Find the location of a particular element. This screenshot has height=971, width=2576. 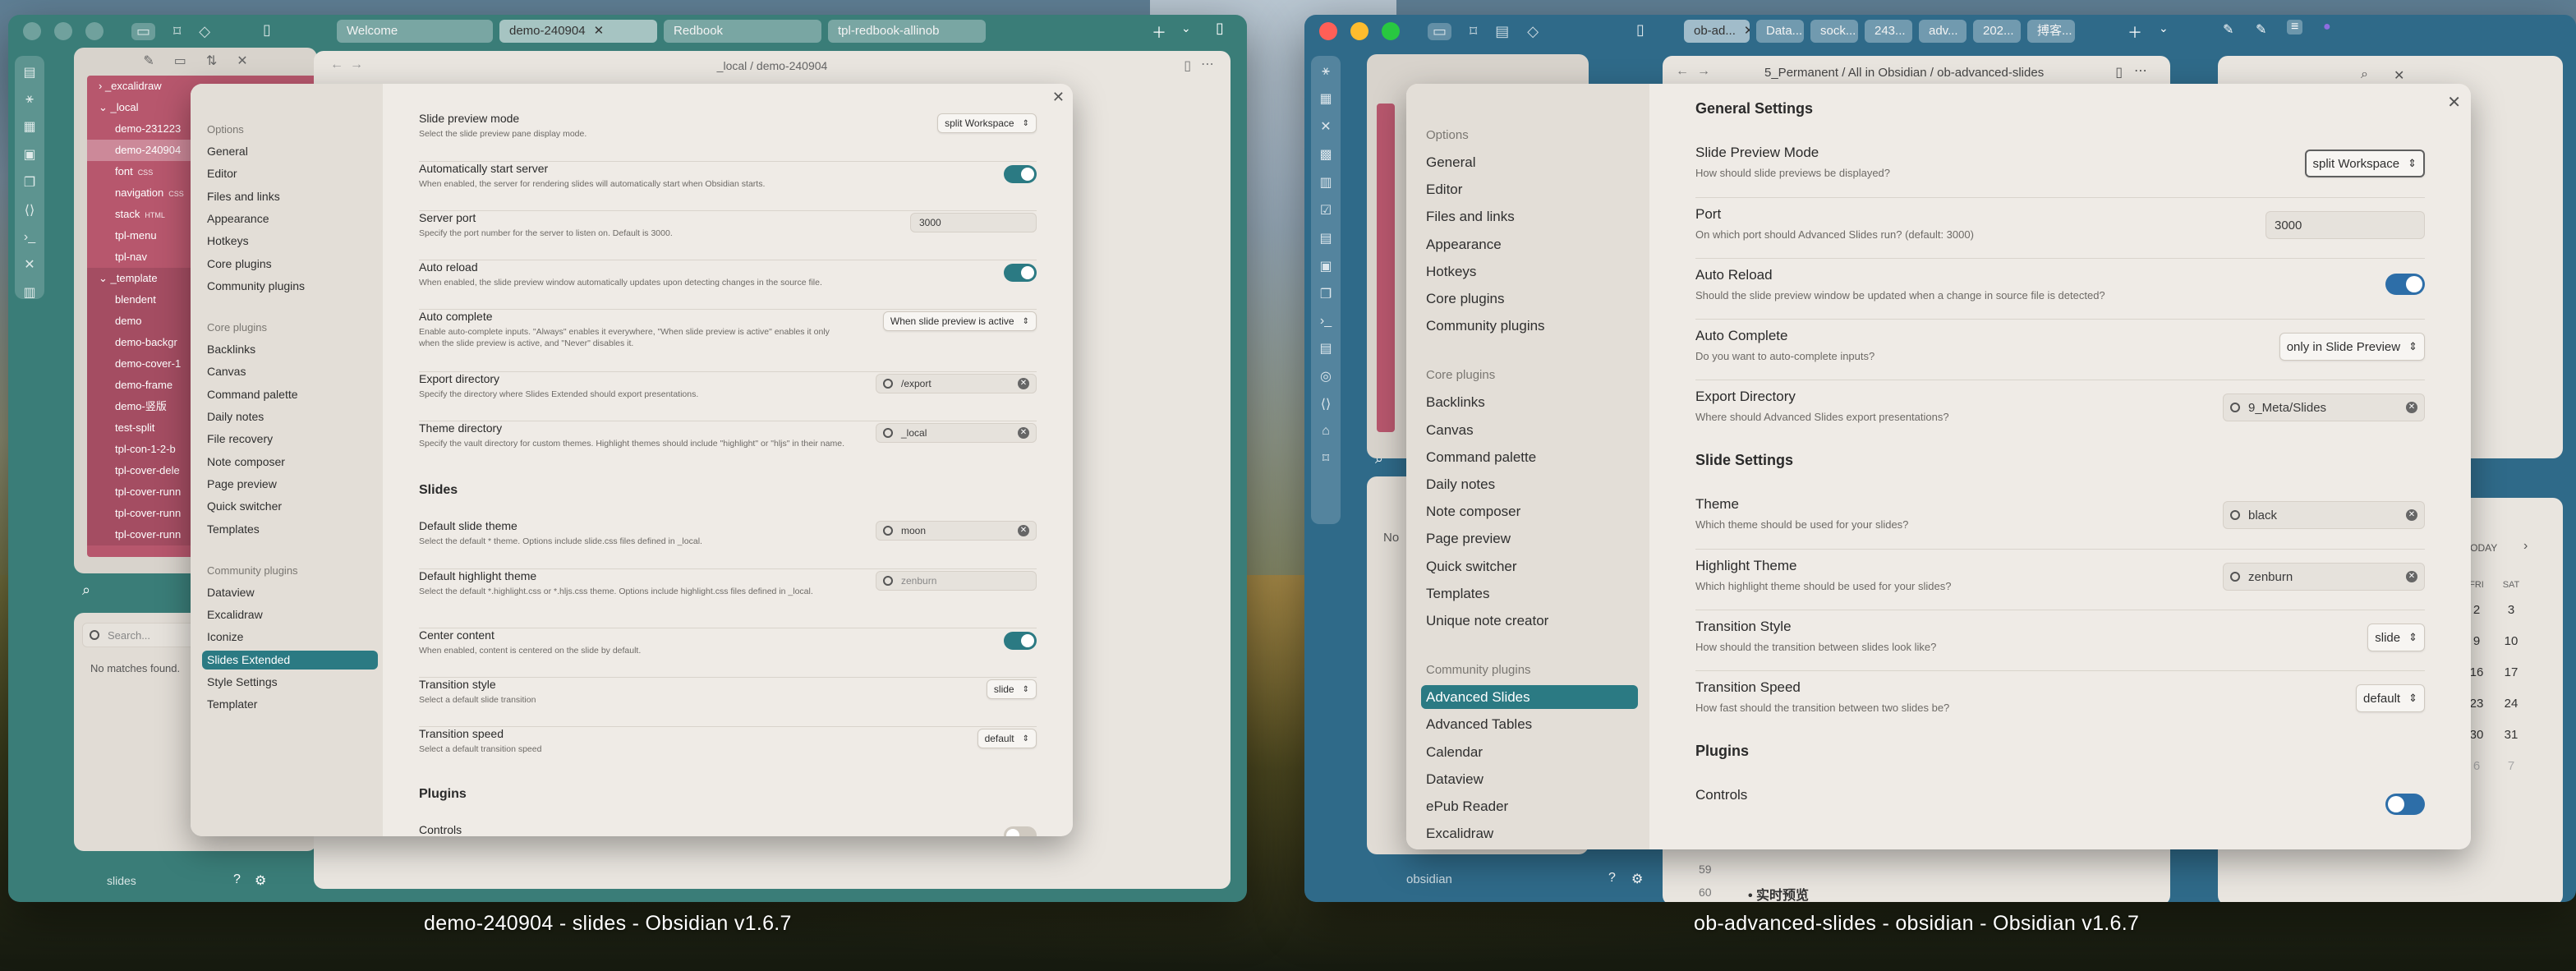

terminal-icon: ›_ is located at coordinates (1326, 321).